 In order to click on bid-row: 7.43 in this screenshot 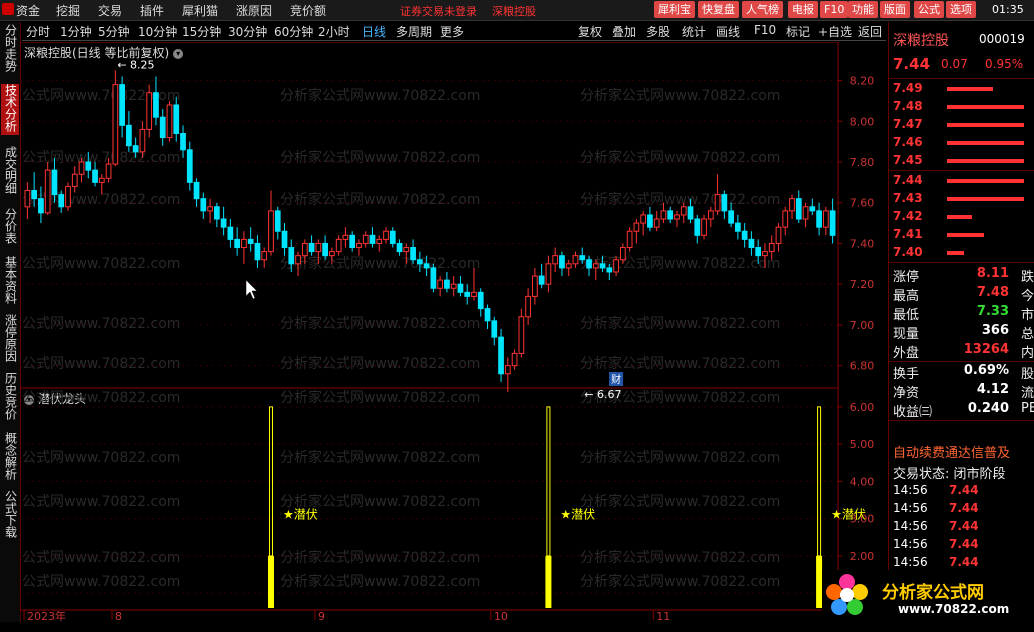, I will do `click(963, 199)`.